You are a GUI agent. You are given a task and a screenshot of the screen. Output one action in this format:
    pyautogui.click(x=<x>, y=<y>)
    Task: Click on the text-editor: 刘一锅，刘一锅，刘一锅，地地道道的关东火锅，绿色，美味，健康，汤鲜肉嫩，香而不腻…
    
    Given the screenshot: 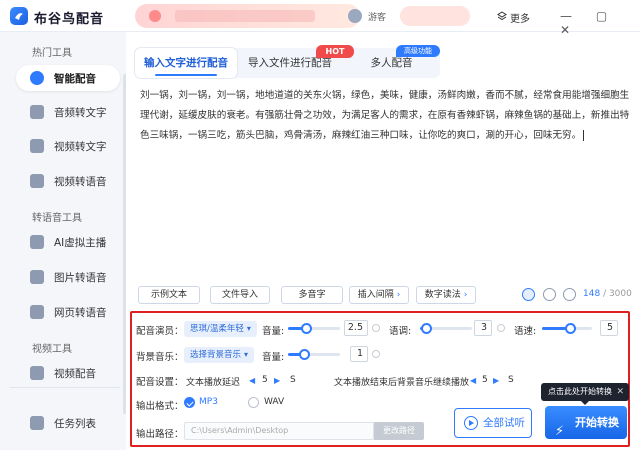 What is the action you would take?
    pyautogui.click(x=385, y=126)
    